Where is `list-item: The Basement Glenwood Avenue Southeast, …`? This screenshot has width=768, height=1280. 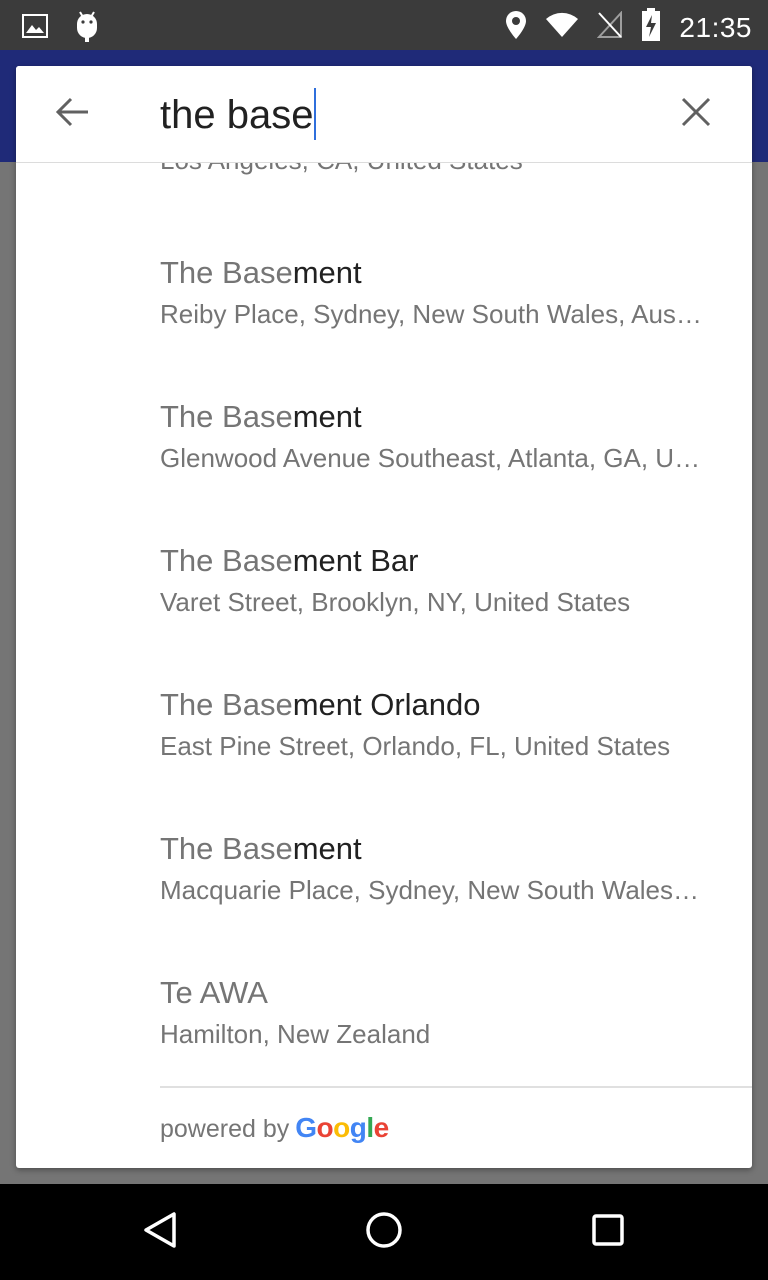
list-item: The Basement Glenwood Avenue Southeast, … is located at coordinates (440, 436).